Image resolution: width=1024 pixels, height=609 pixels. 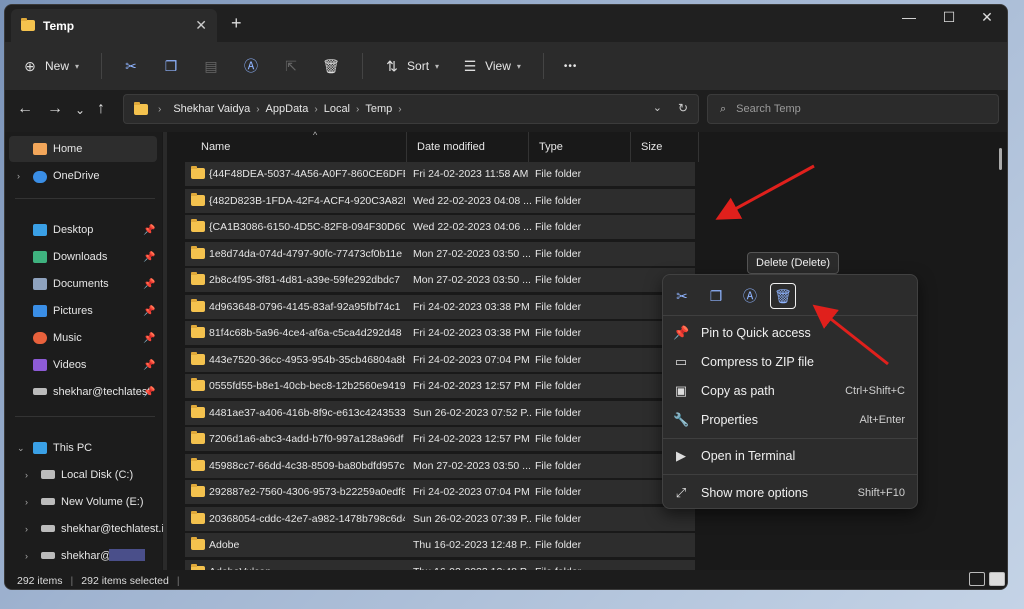 I want to click on plus-circle-icon: ⊕, so click(x=30, y=65).